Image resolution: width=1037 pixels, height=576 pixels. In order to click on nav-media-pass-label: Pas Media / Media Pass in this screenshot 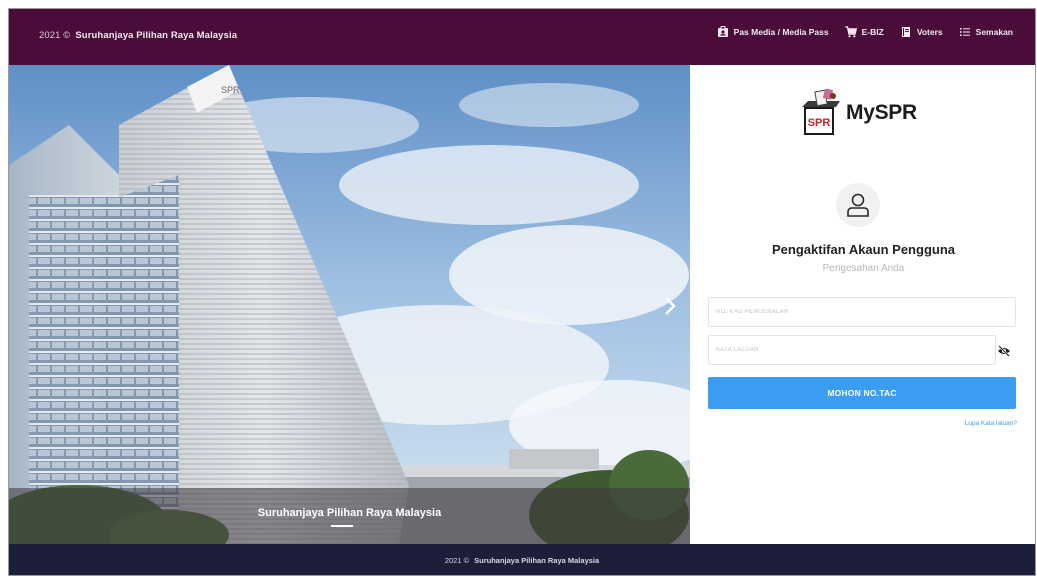, I will do `click(781, 32)`.